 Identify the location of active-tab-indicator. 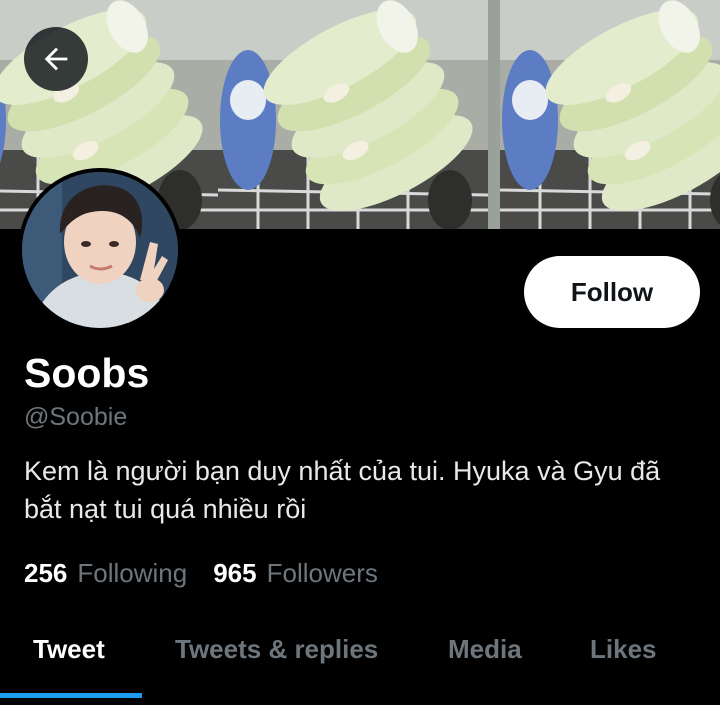
(71, 695).